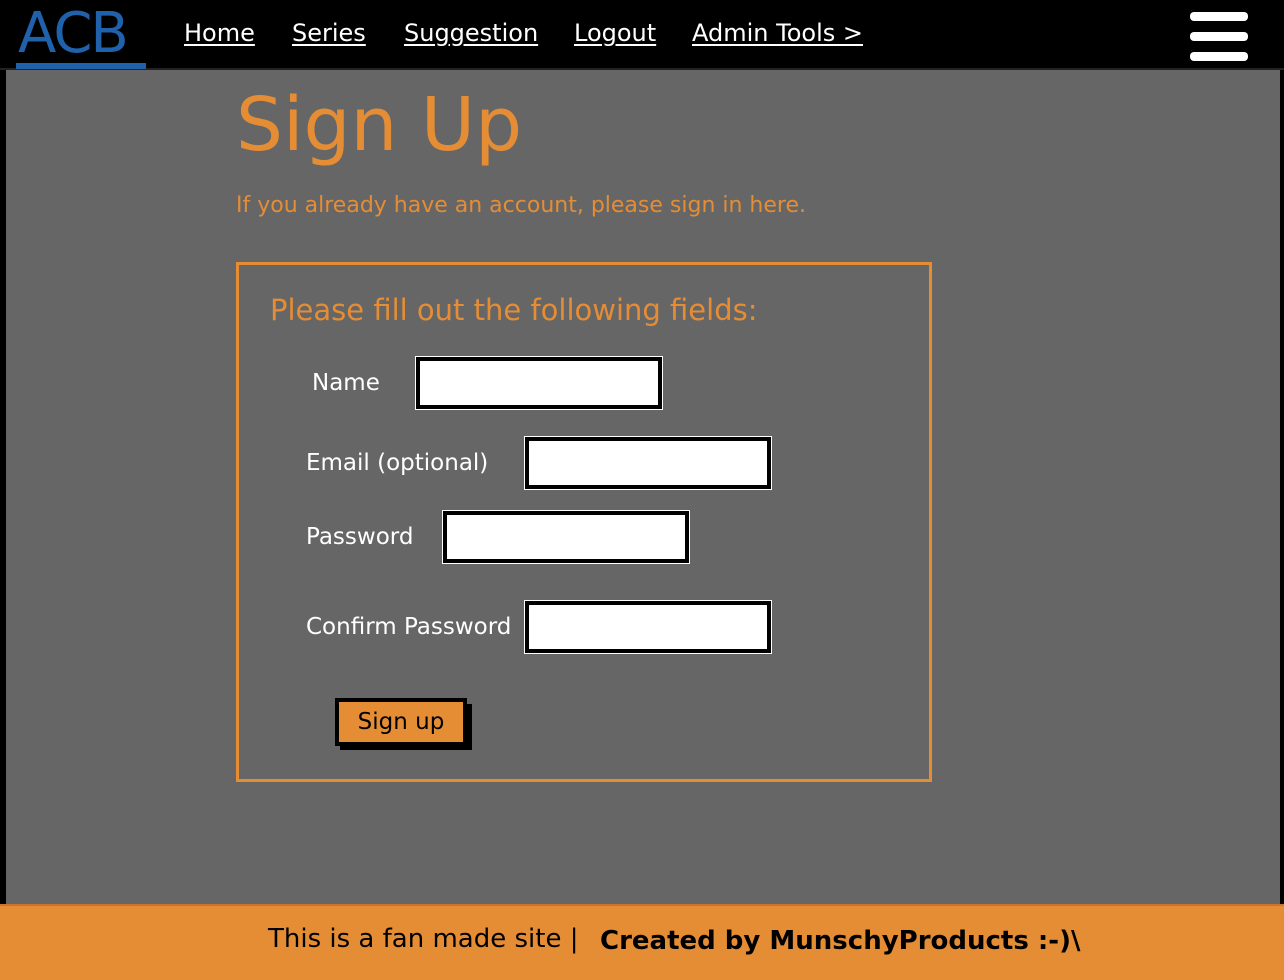 The height and width of the screenshot is (980, 1284). What do you see at coordinates (346, 383) in the screenshot?
I see `name-label: Name` at bounding box center [346, 383].